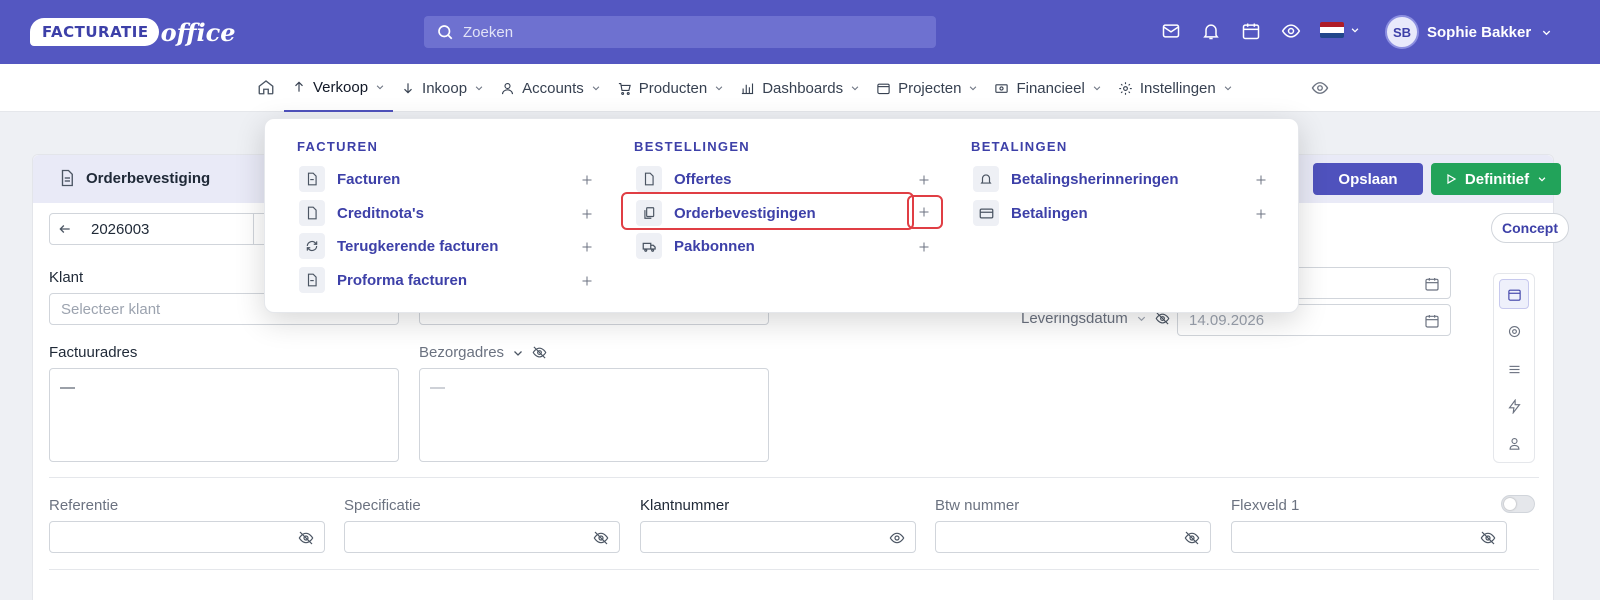  What do you see at coordinates (649, 246) in the screenshot?
I see `truck-icon` at bounding box center [649, 246].